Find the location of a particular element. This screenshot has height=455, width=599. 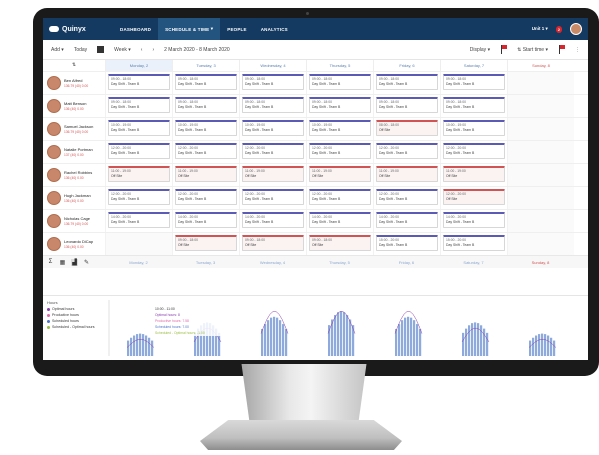

today-button: Today is located at coordinates (80, 50).